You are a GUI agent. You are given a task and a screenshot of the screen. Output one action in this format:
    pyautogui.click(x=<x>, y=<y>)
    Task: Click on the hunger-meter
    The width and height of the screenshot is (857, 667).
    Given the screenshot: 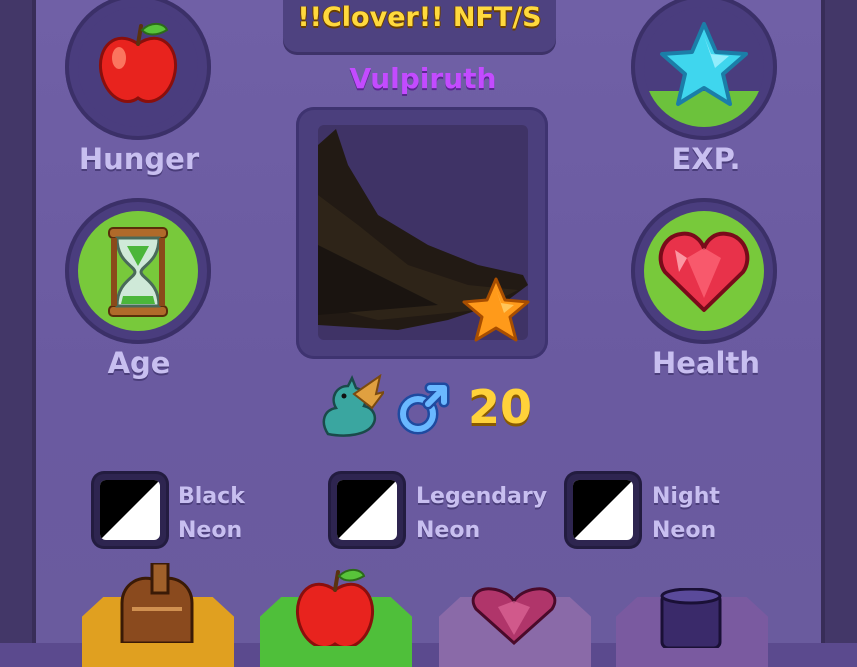 What is the action you would take?
    pyautogui.click(x=138, y=70)
    